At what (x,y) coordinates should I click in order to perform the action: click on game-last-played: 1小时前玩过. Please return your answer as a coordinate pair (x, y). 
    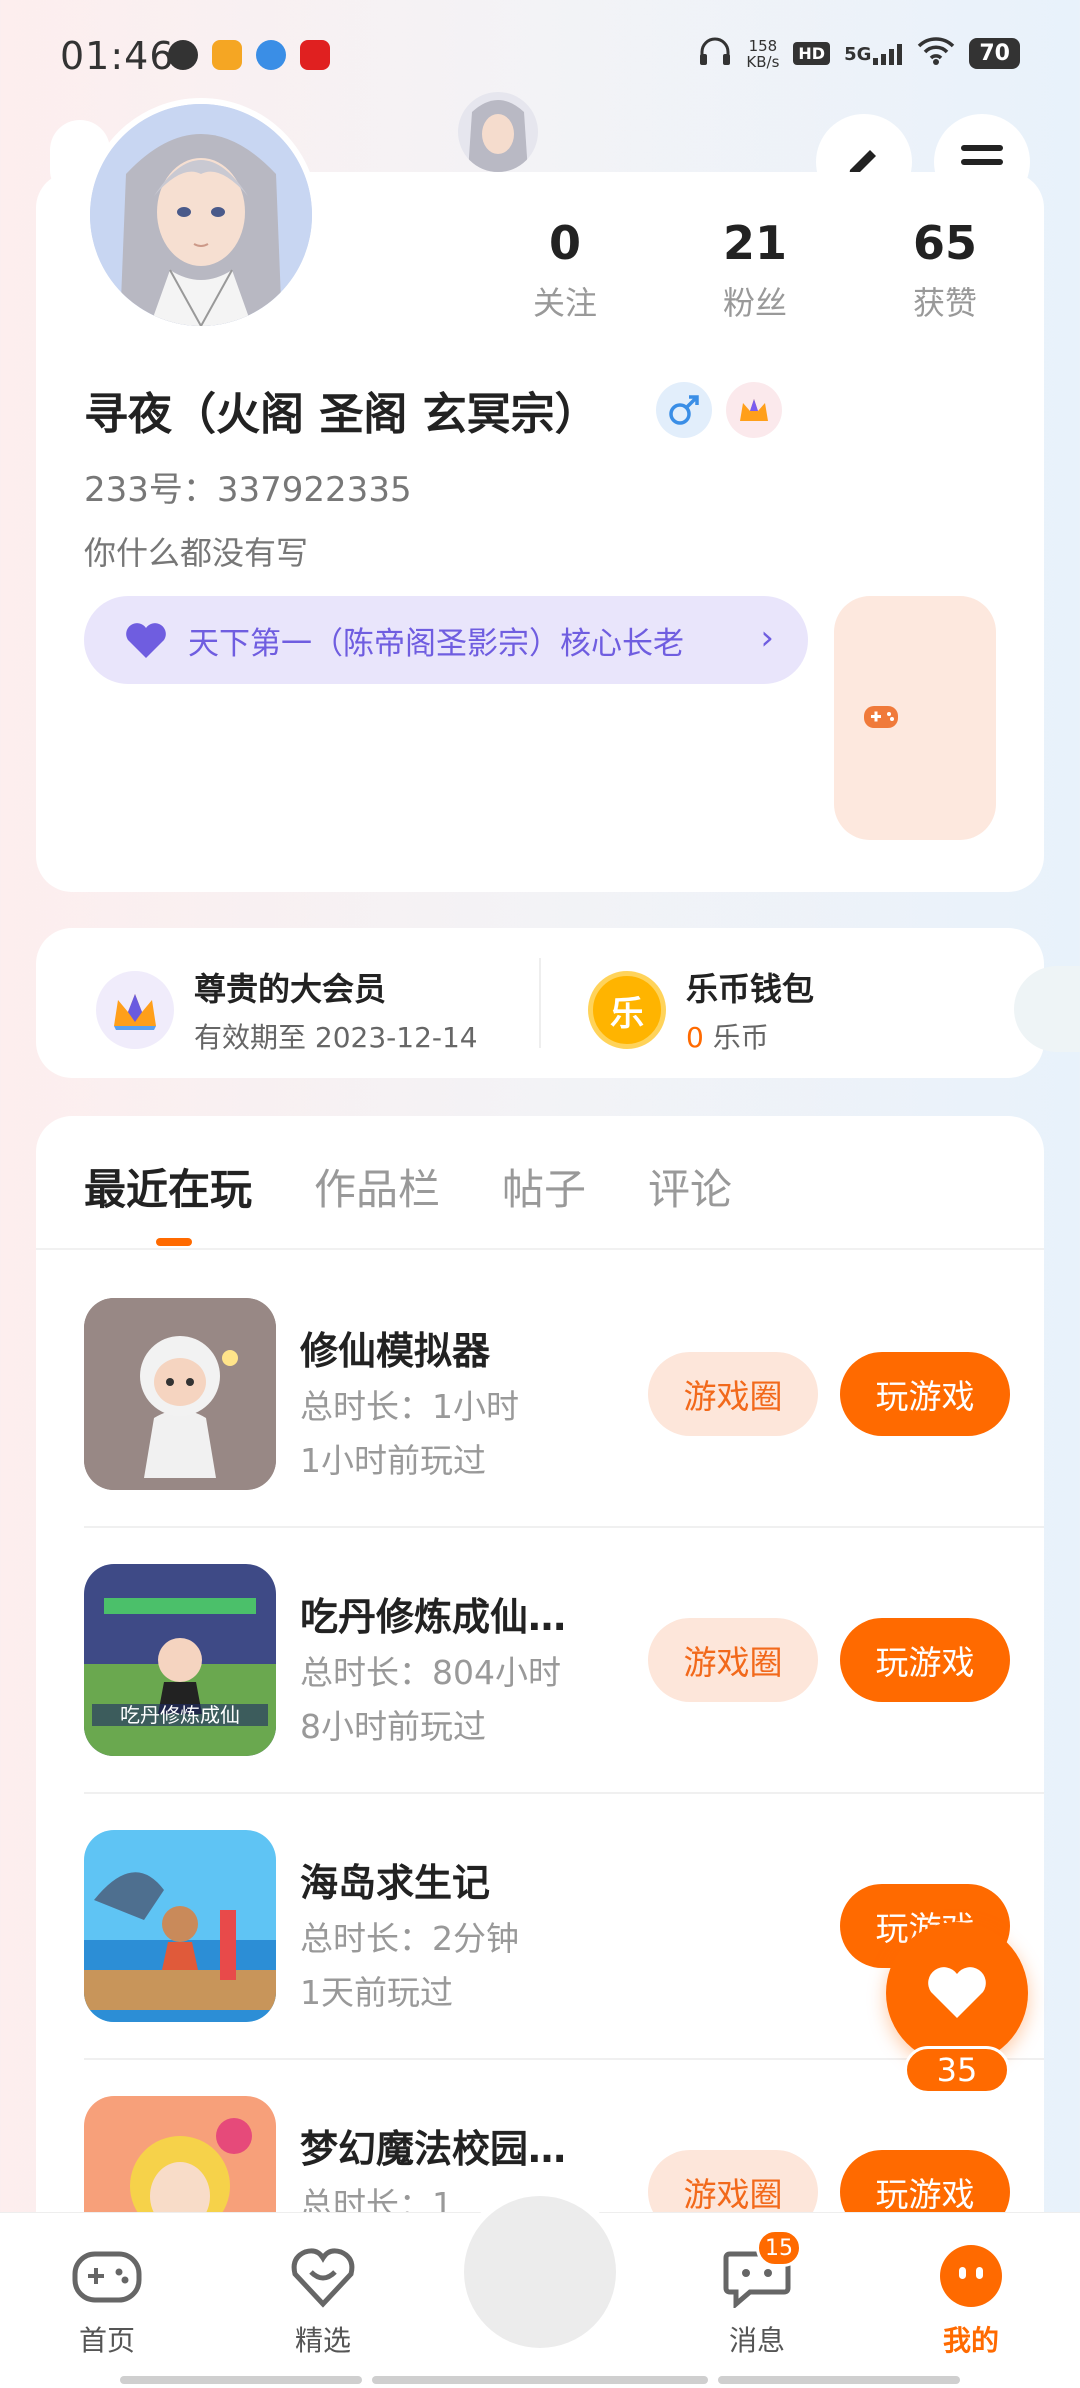
    Looking at the image, I should click on (393, 1460).